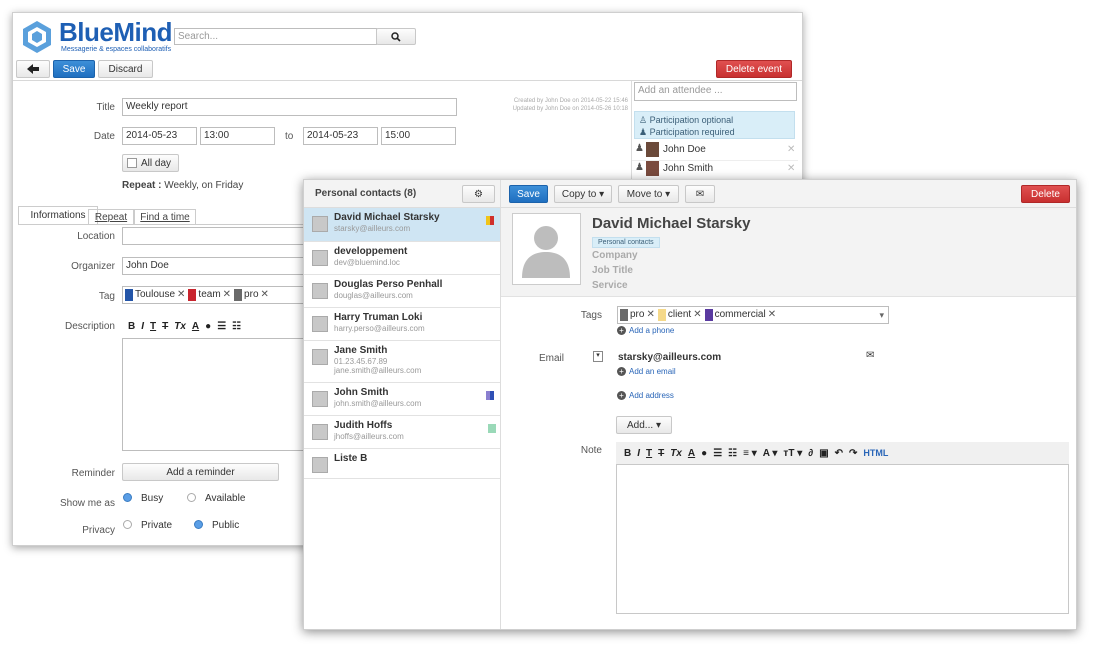 This screenshot has height=653, width=1100. What do you see at coordinates (1045, 194) in the screenshot?
I see `delete-contact-button: Delete` at bounding box center [1045, 194].